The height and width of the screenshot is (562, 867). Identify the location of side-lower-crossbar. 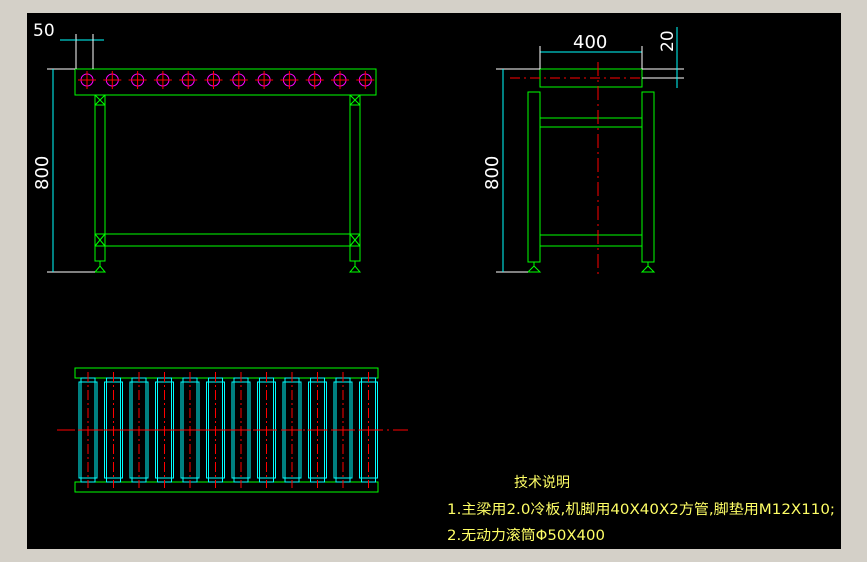
(591, 240).